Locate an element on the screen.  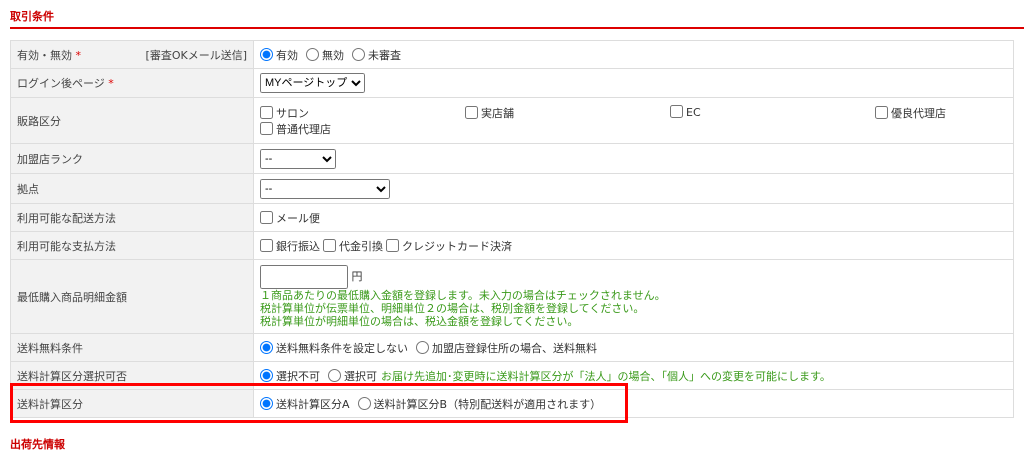
rank-select: -- is located at coordinates (298, 158).